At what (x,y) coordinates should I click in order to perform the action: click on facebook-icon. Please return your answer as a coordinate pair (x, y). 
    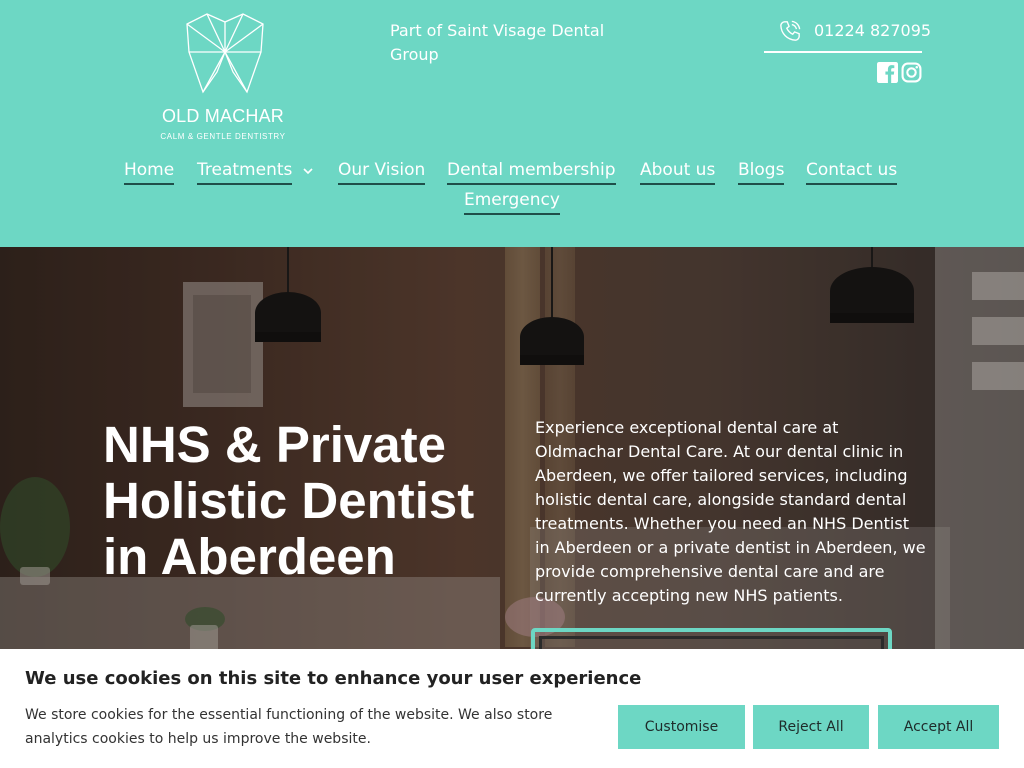
    Looking at the image, I should click on (887, 72).